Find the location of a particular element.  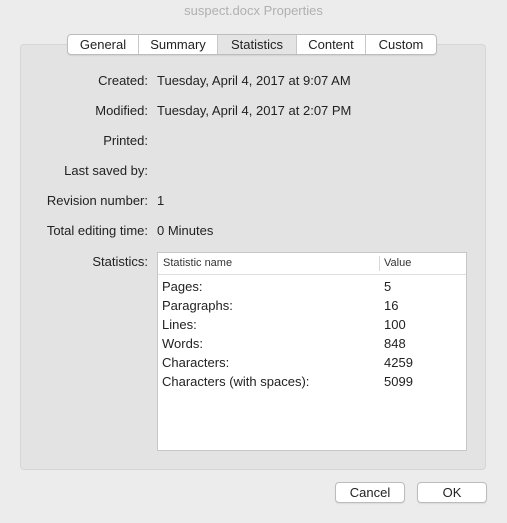

statistics-table-header: Statistic name Value is located at coordinates (312, 264).